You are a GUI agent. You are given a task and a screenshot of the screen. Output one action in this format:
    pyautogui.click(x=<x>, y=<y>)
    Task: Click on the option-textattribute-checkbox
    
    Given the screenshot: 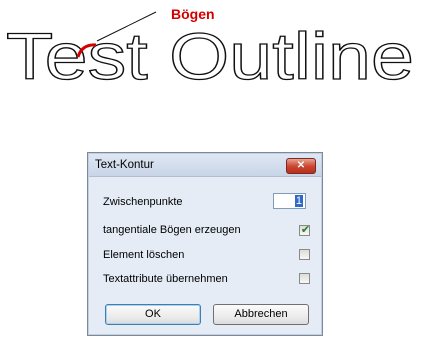 What is the action you would take?
    pyautogui.click(x=304, y=278)
    